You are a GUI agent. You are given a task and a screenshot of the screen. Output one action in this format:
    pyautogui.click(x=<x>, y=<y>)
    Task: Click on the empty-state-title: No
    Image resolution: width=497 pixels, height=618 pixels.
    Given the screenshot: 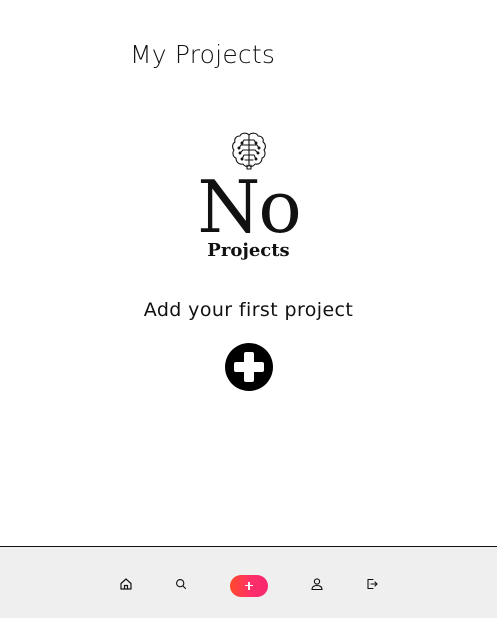 What is the action you would take?
    pyautogui.click(x=249, y=207)
    